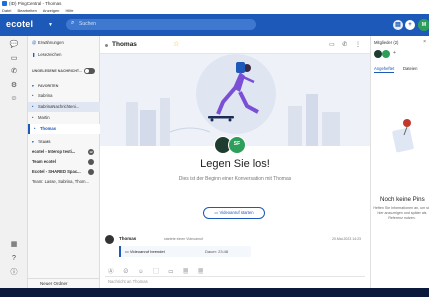  Describe the element at coordinates (19, 24) in the screenshot. I see `brand-logo: ecotel` at that location.